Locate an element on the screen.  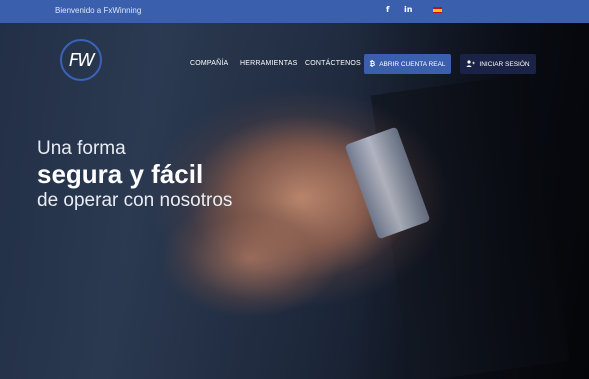
logo-text: FW is located at coordinates (81, 60).